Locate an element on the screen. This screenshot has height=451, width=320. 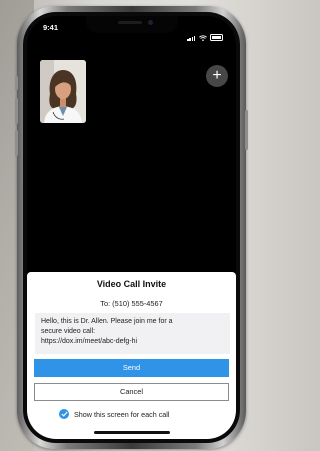
battery-icon is located at coordinates (216, 37).